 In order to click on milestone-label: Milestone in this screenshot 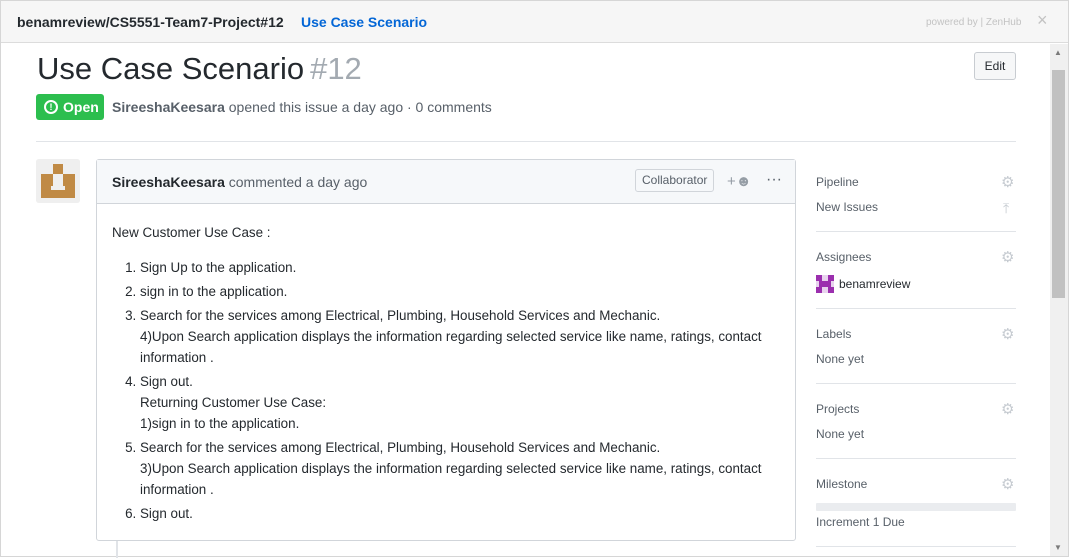, I will do `click(842, 484)`.